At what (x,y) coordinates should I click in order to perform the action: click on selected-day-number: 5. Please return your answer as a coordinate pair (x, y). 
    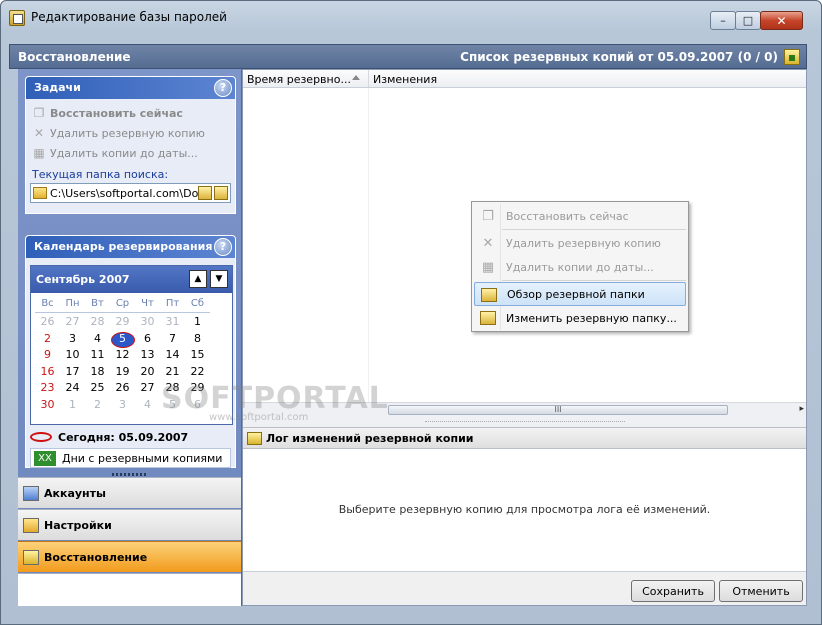
    Looking at the image, I should click on (122, 338).